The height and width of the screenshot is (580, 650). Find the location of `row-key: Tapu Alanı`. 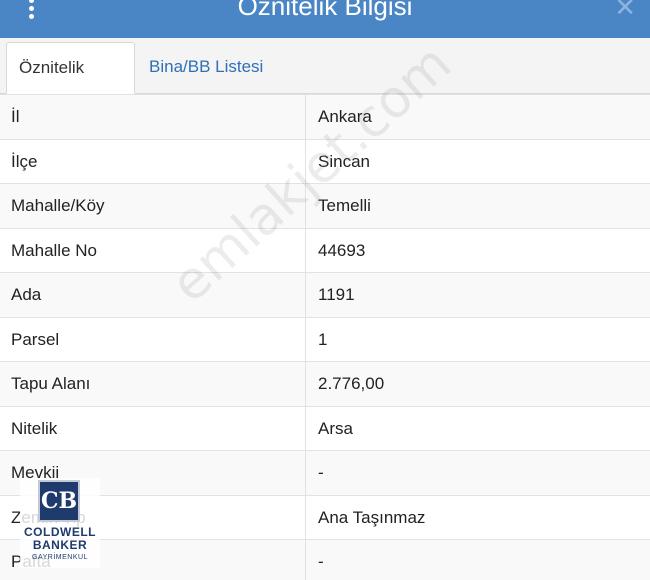

row-key: Tapu Alanı is located at coordinates (153, 384).